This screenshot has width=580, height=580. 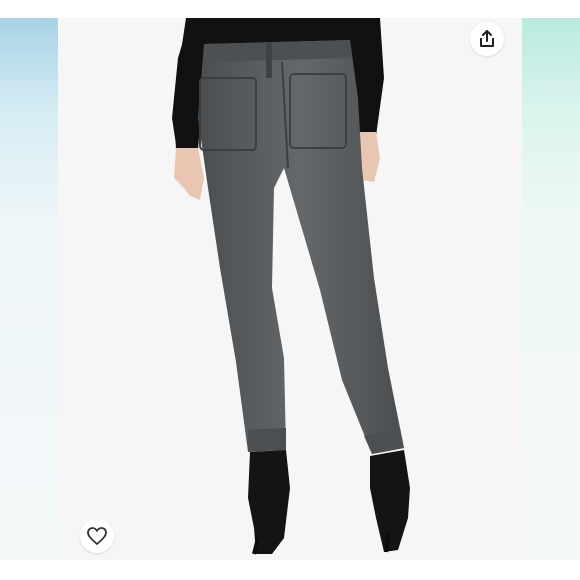 I want to click on heart-icon, so click(x=97, y=536).